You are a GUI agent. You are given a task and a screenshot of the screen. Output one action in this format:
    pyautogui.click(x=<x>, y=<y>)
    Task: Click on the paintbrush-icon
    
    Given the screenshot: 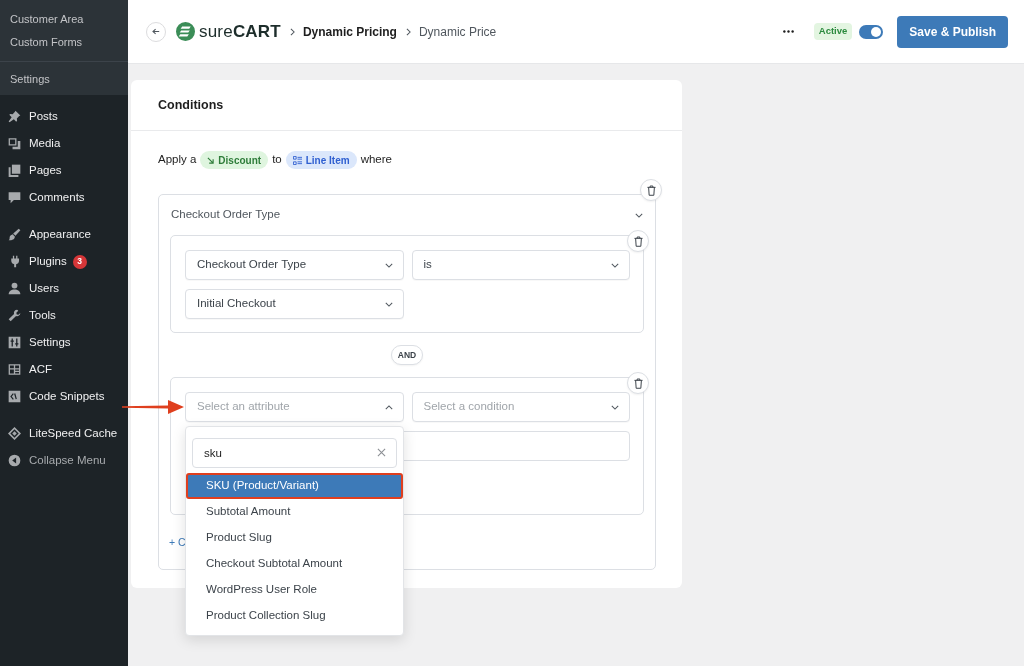 What is the action you would take?
    pyautogui.click(x=14, y=234)
    